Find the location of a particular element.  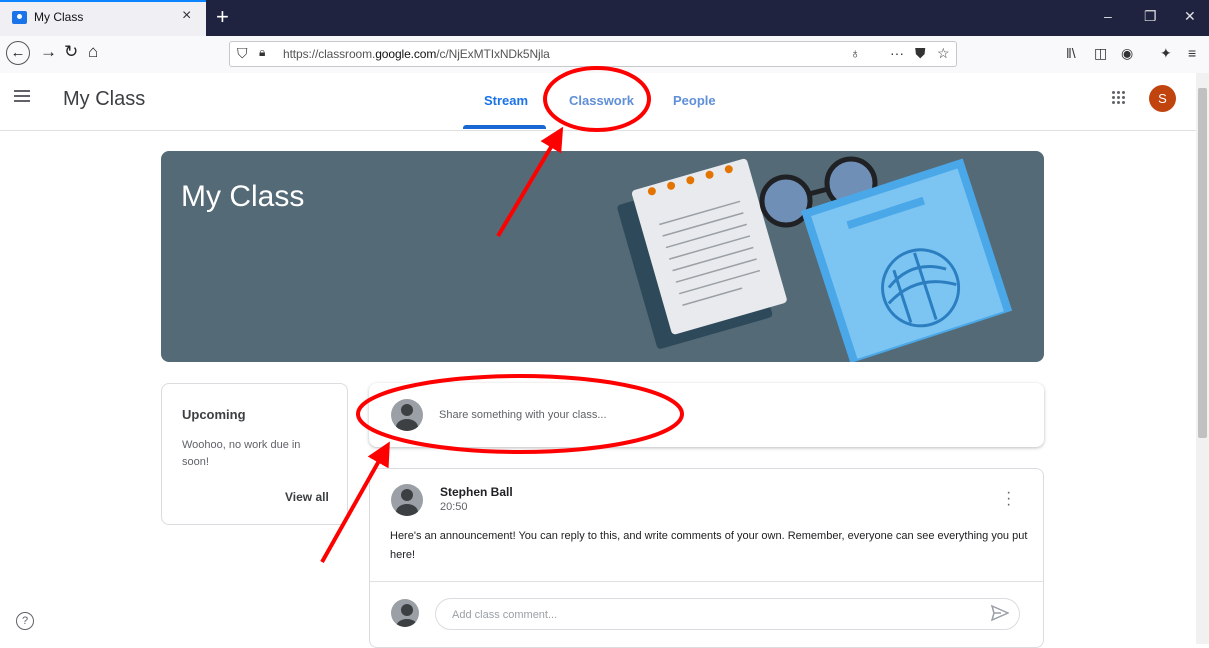

more-icon: ··· is located at coordinates (897, 53).